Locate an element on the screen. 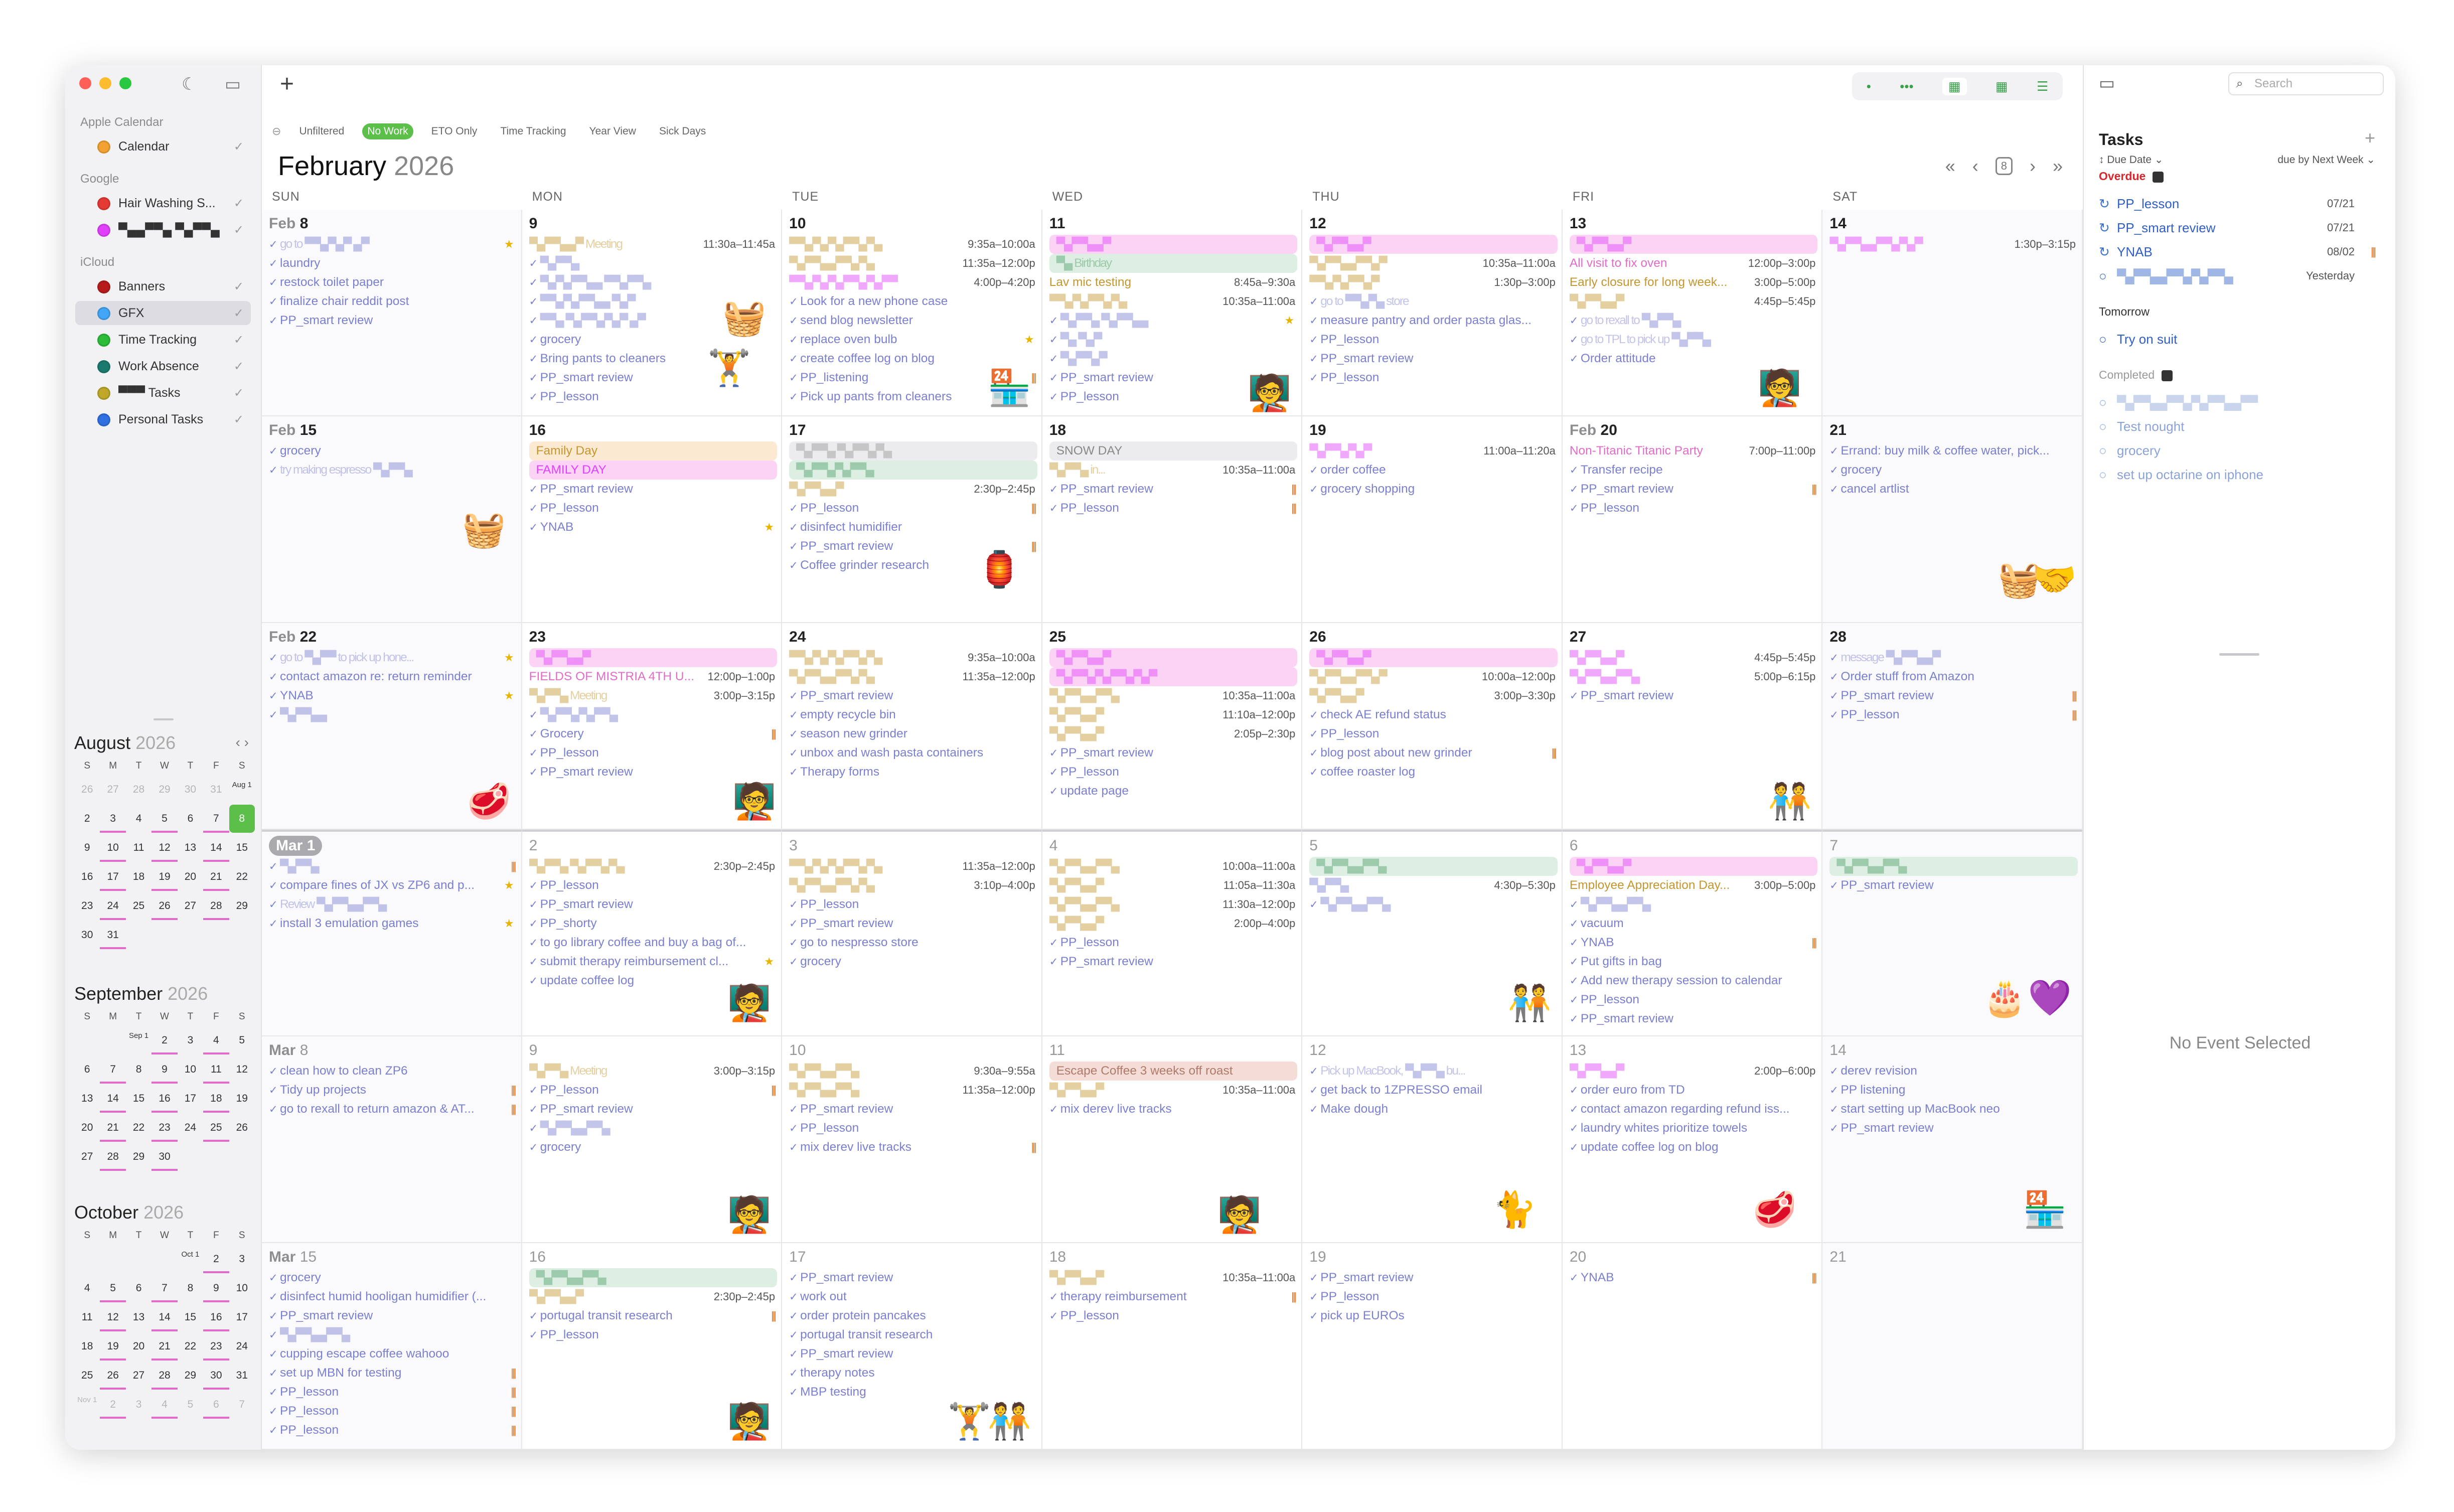 The height and width of the screenshot is (1512, 2454). filter-chip: Time Tracking is located at coordinates (533, 131).